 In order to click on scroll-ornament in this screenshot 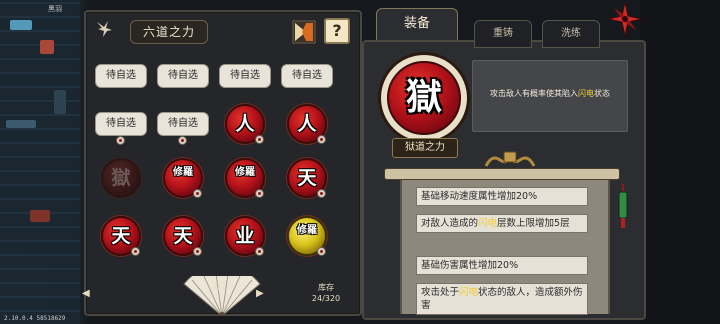, I will do `click(510, 159)`.